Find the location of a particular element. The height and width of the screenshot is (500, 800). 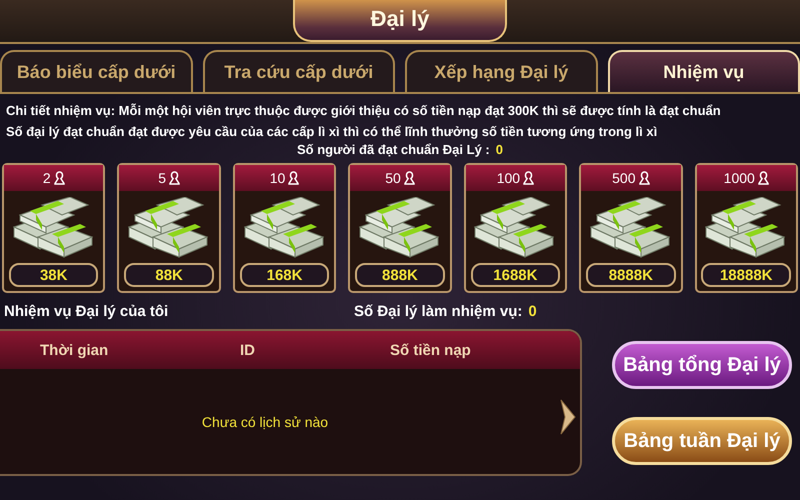

my-tasks-label: Nhiệm vụ Đại lý của tôi is located at coordinates (87, 311).